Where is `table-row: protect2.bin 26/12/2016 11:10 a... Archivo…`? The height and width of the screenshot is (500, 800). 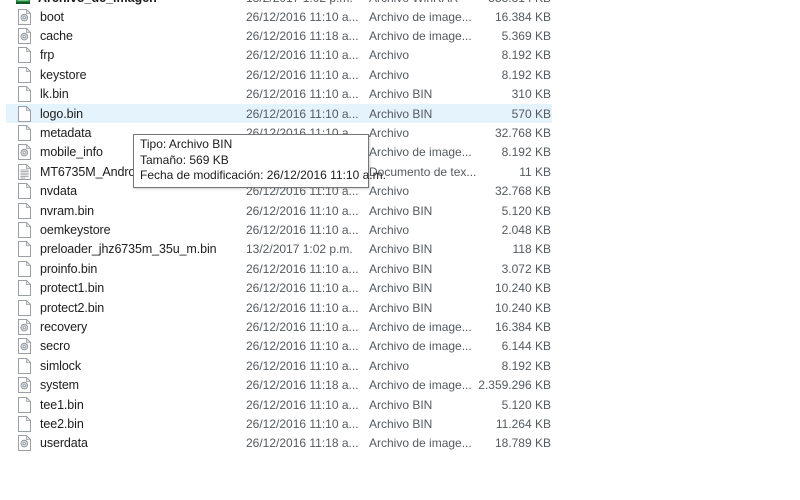 table-row: protect2.bin 26/12/2016 11:10 a... Archivo… is located at coordinates (400, 307).